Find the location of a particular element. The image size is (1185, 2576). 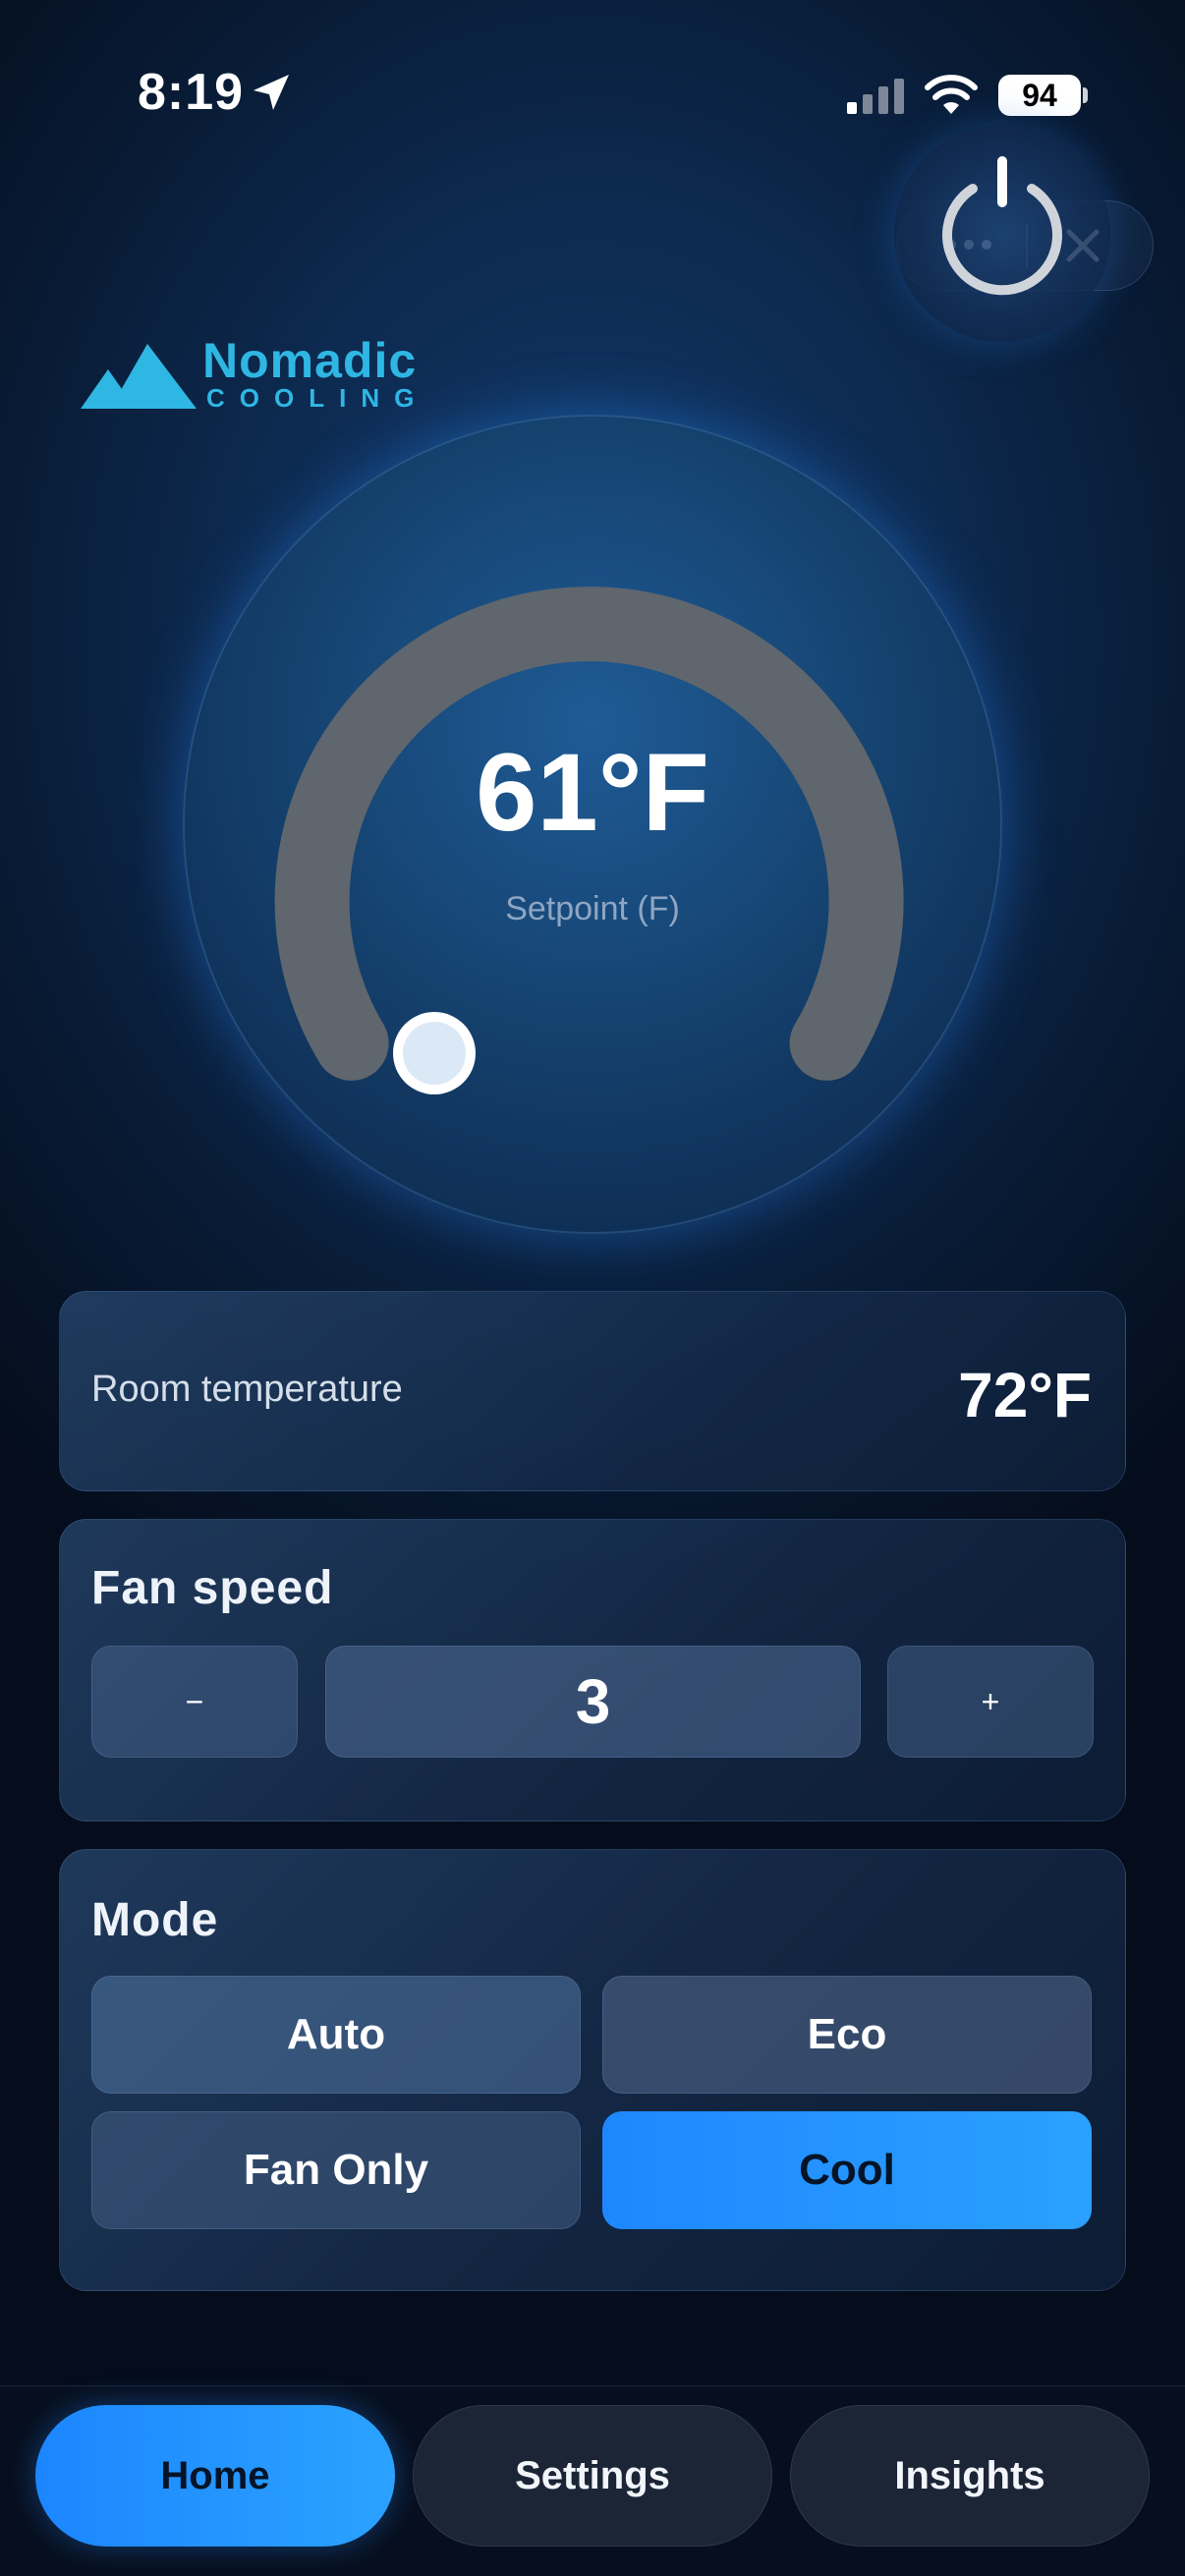

mode-auto-button: Auto is located at coordinates (336, 2035).